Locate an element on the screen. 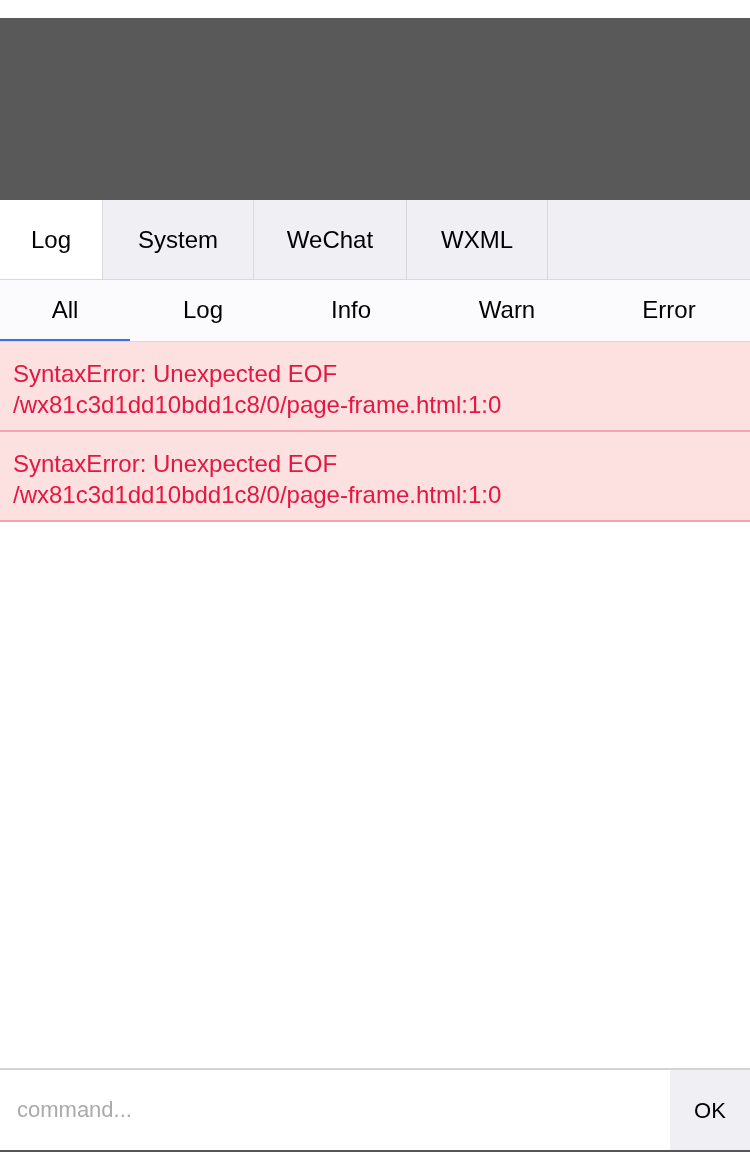 This screenshot has width=750, height=1152. filter-tab: Log is located at coordinates (203, 310).